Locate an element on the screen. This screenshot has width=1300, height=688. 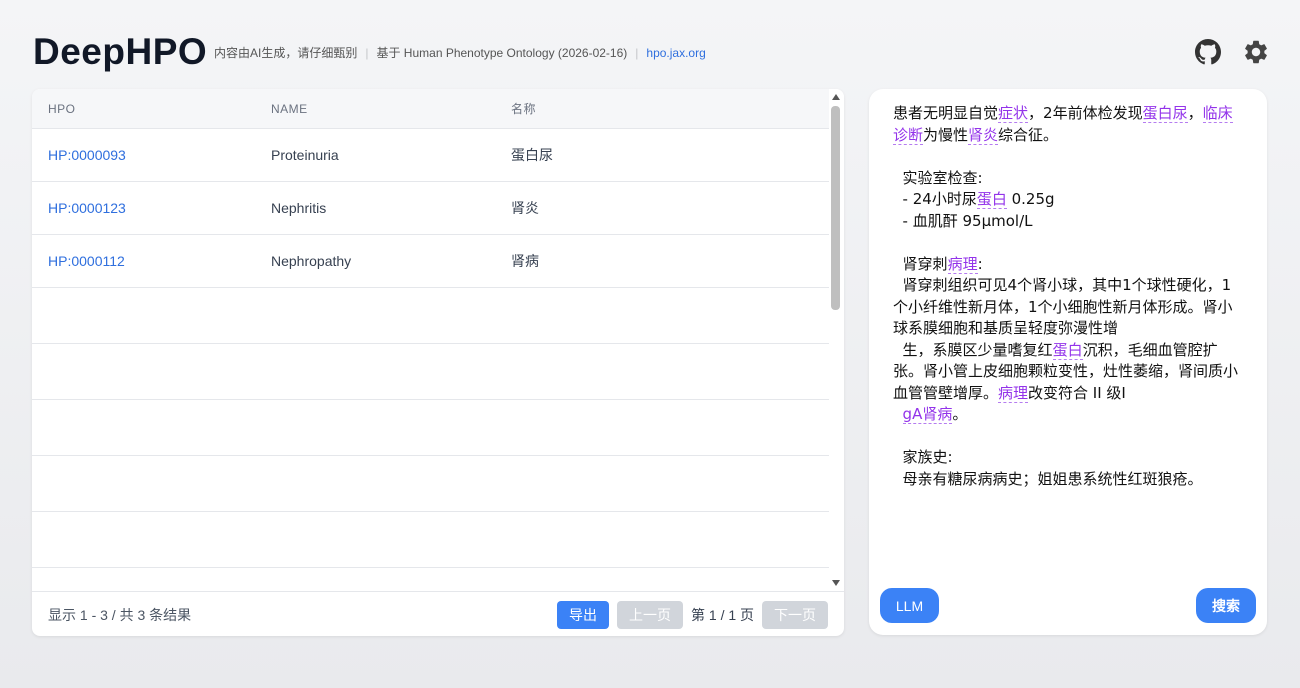
result-count: 显示 1 - 3 / 共 3 条结果 is located at coordinates (120, 614).